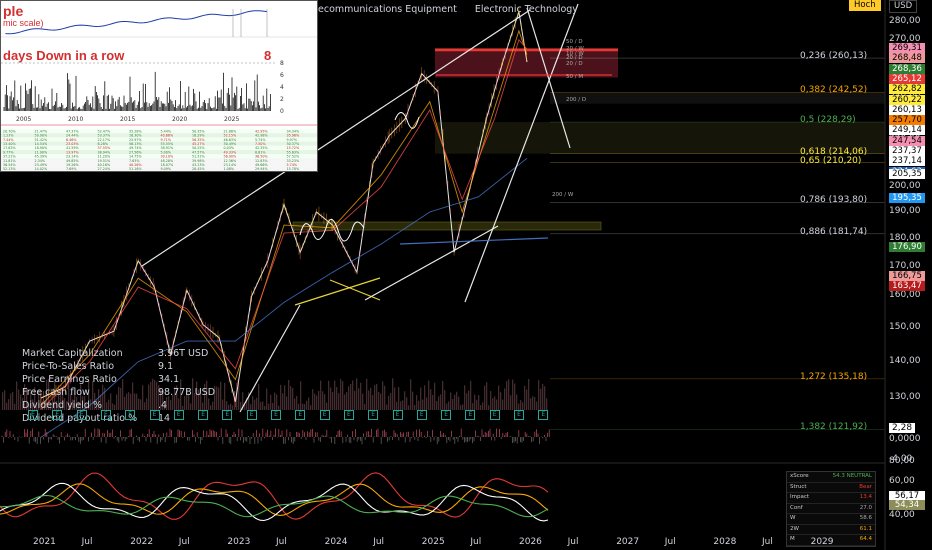  I want to click on ma-label: 50 / D, so click(574, 41).